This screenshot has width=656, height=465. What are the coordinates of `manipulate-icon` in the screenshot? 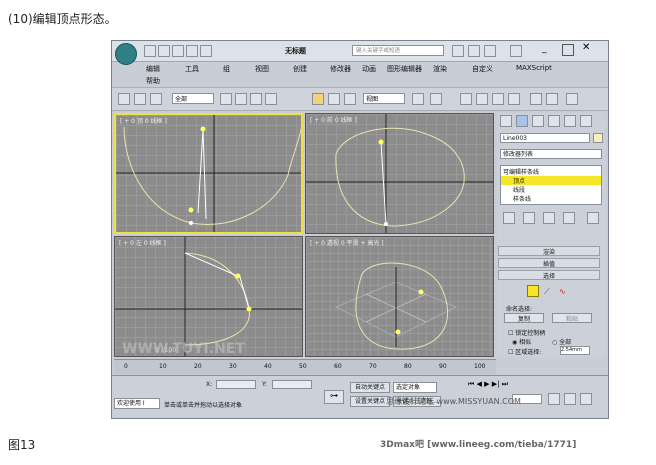 It's located at (436, 99).